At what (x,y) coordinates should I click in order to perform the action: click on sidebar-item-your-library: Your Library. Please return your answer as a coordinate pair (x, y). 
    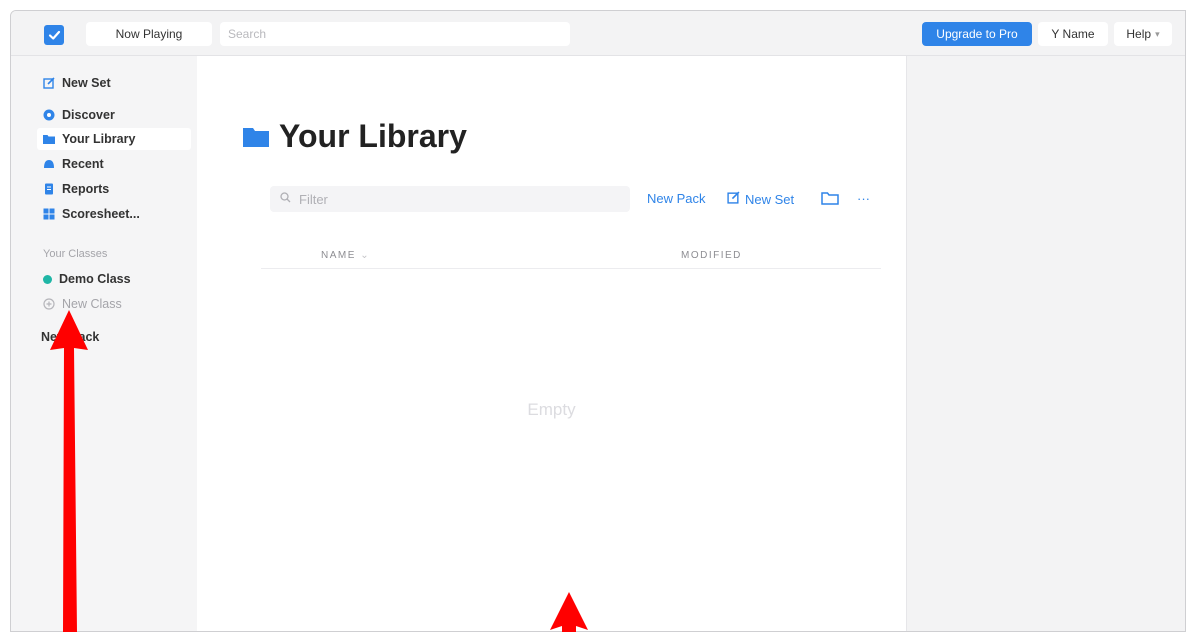
    Looking at the image, I should click on (114, 139).